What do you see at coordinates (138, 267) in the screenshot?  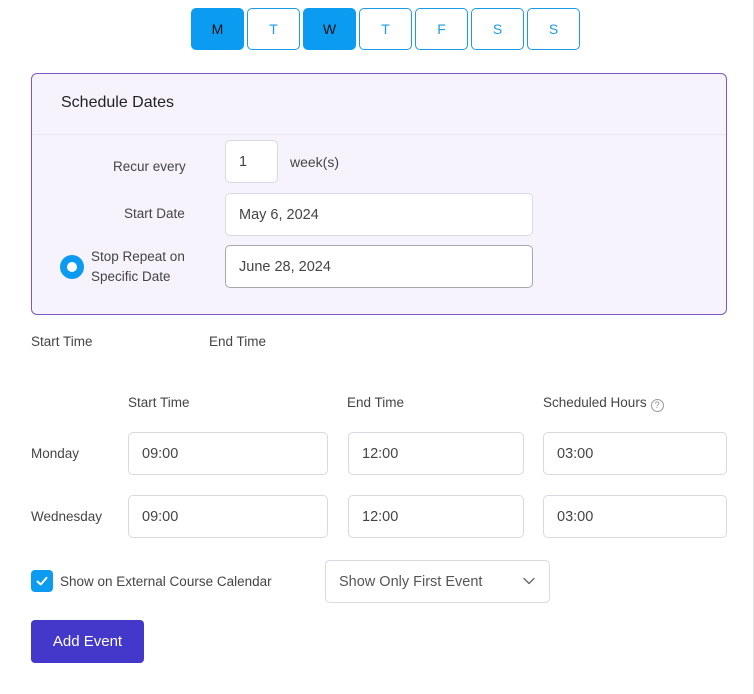 I see `stop-repeat-label: Stop Repeat on Specific Date` at bounding box center [138, 267].